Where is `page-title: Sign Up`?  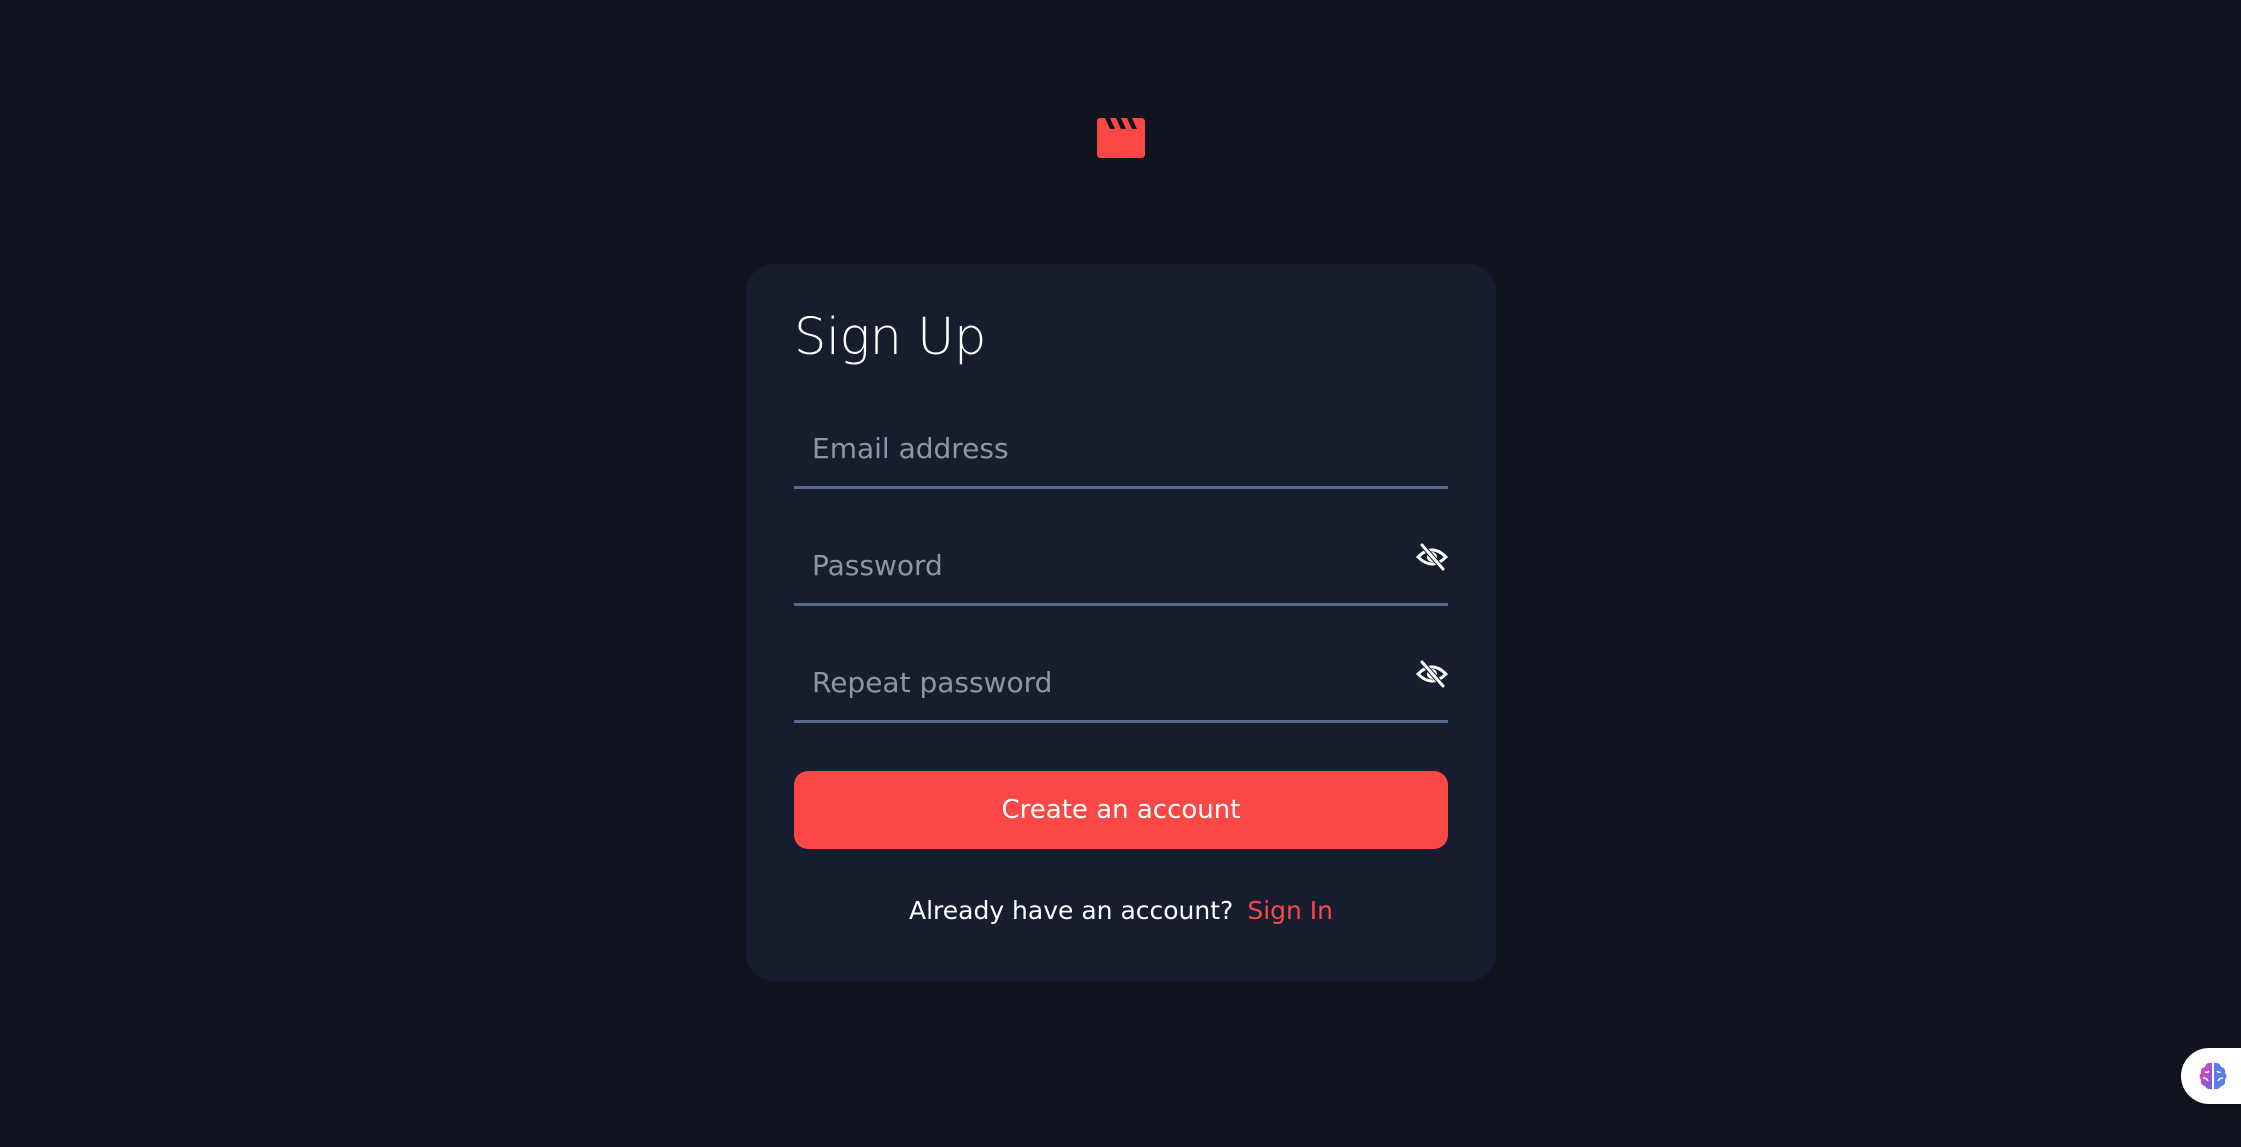 page-title: Sign Up is located at coordinates (890, 337).